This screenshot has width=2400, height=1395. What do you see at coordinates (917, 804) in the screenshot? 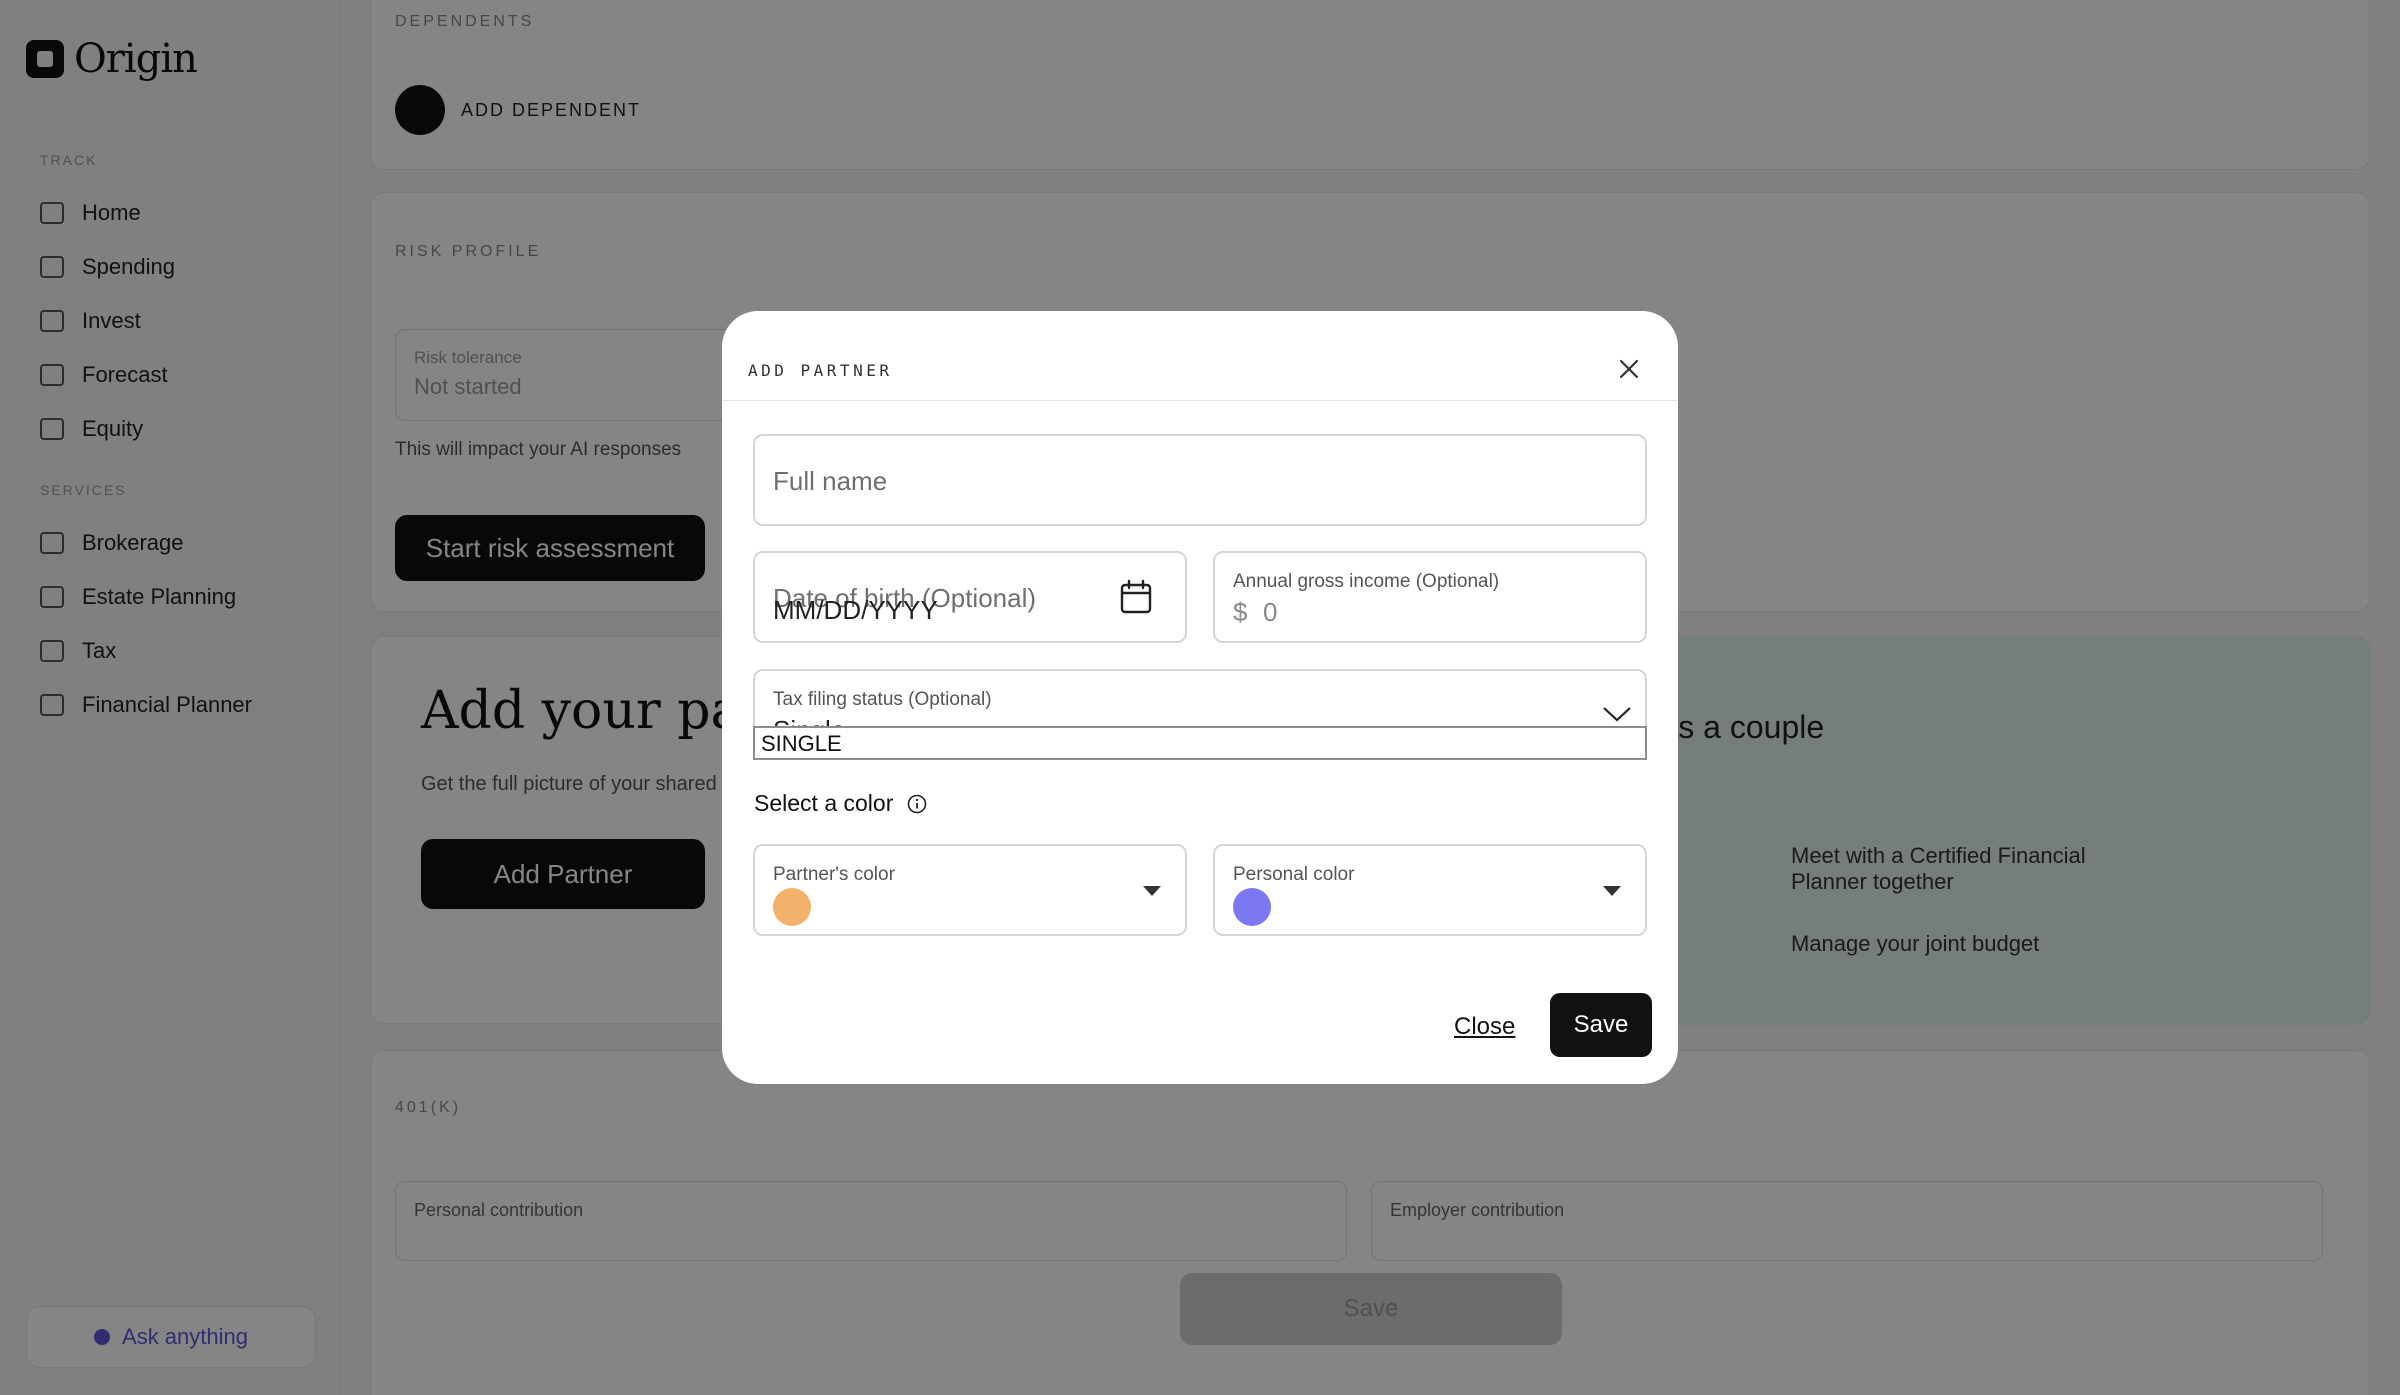
I see `info-icon` at bounding box center [917, 804].